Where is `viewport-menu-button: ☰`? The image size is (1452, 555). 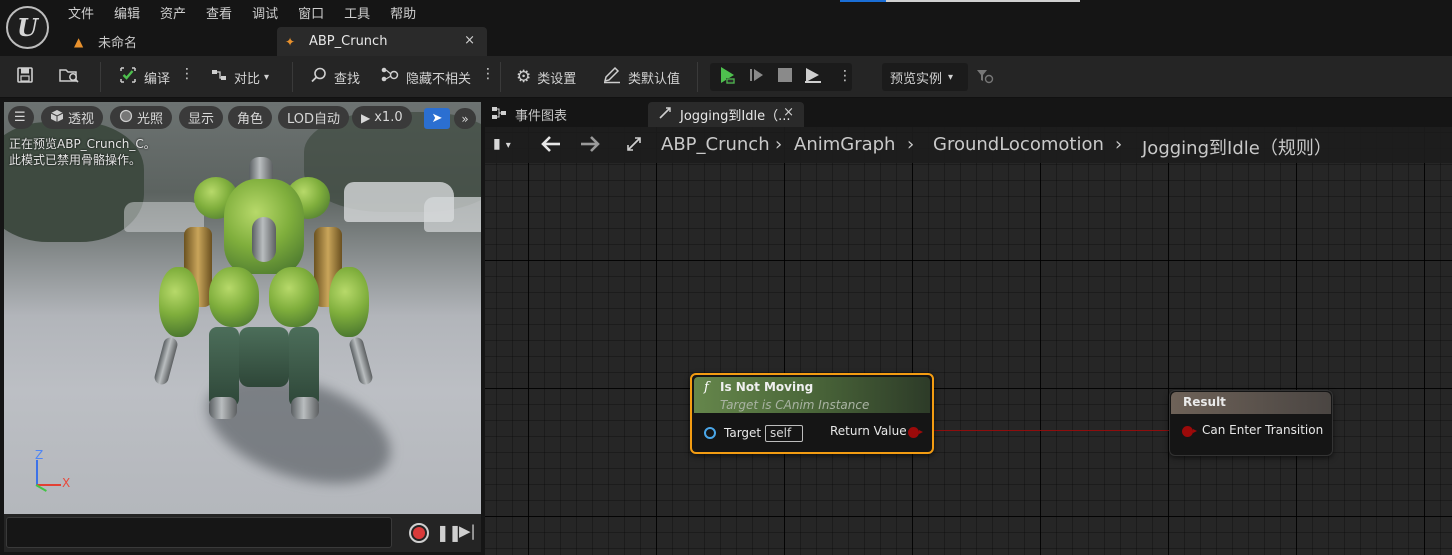
viewport-menu-button: ☰ is located at coordinates (21, 117).